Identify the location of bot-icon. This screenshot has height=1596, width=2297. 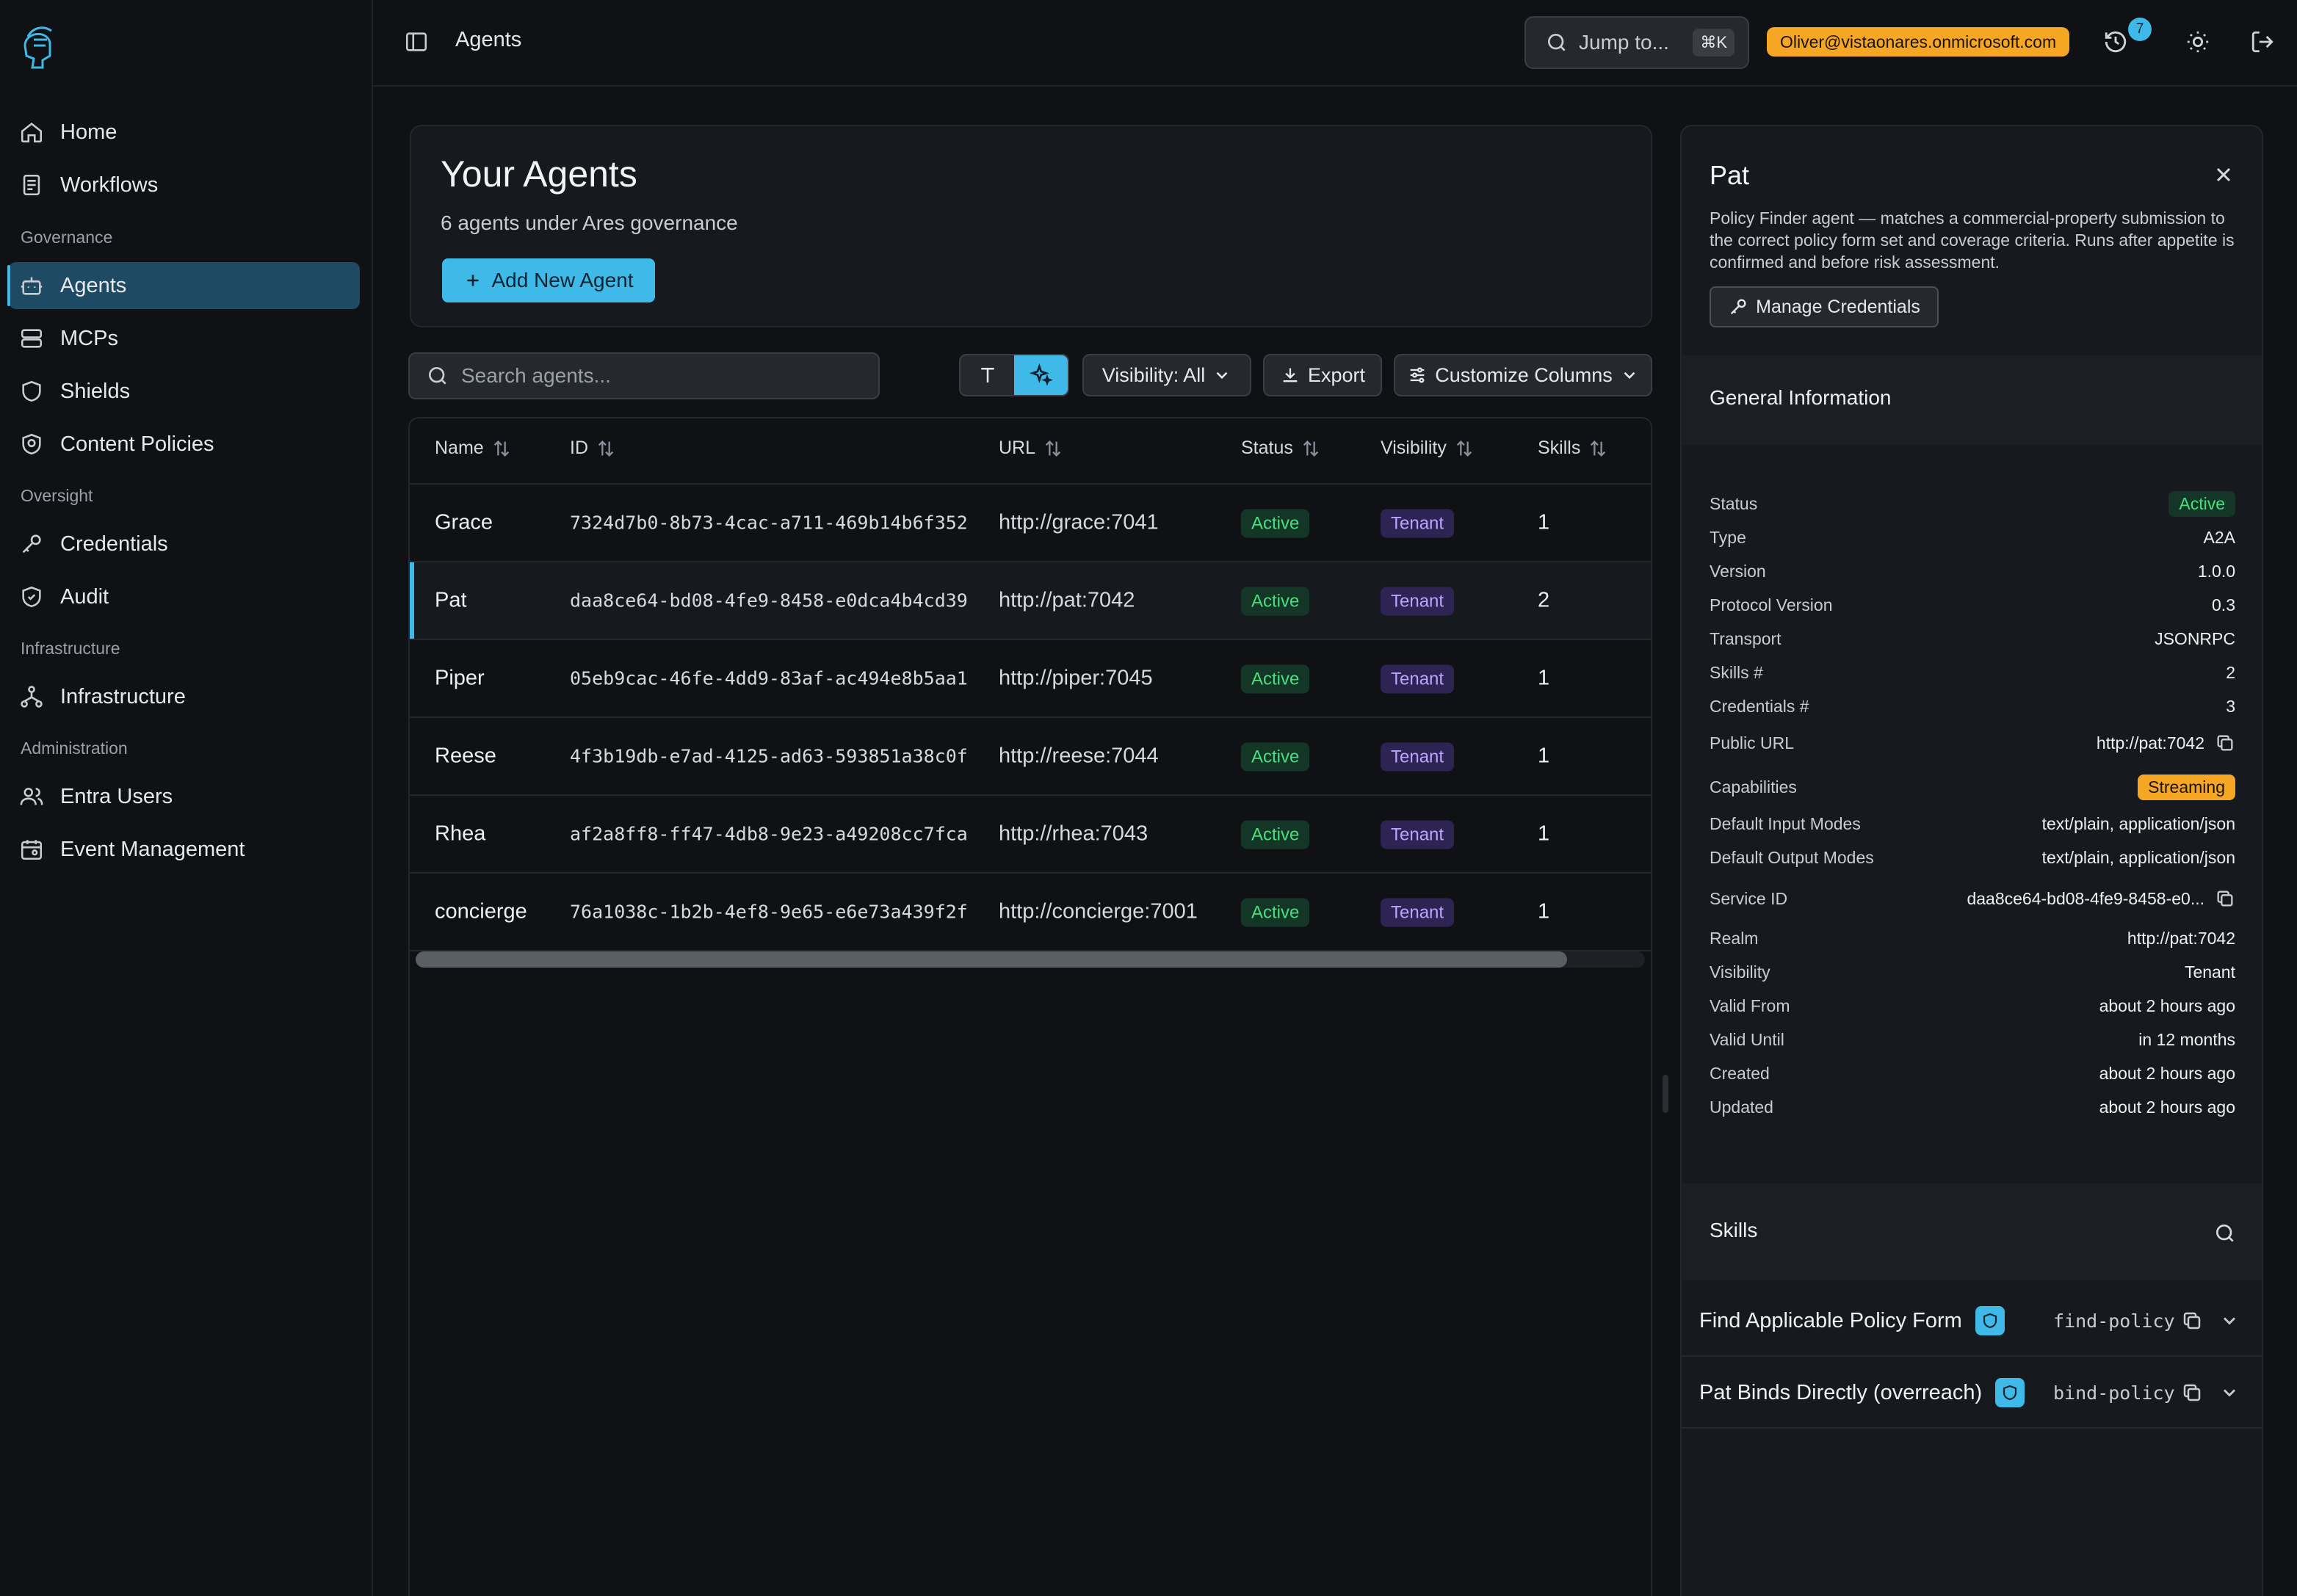
(32, 286).